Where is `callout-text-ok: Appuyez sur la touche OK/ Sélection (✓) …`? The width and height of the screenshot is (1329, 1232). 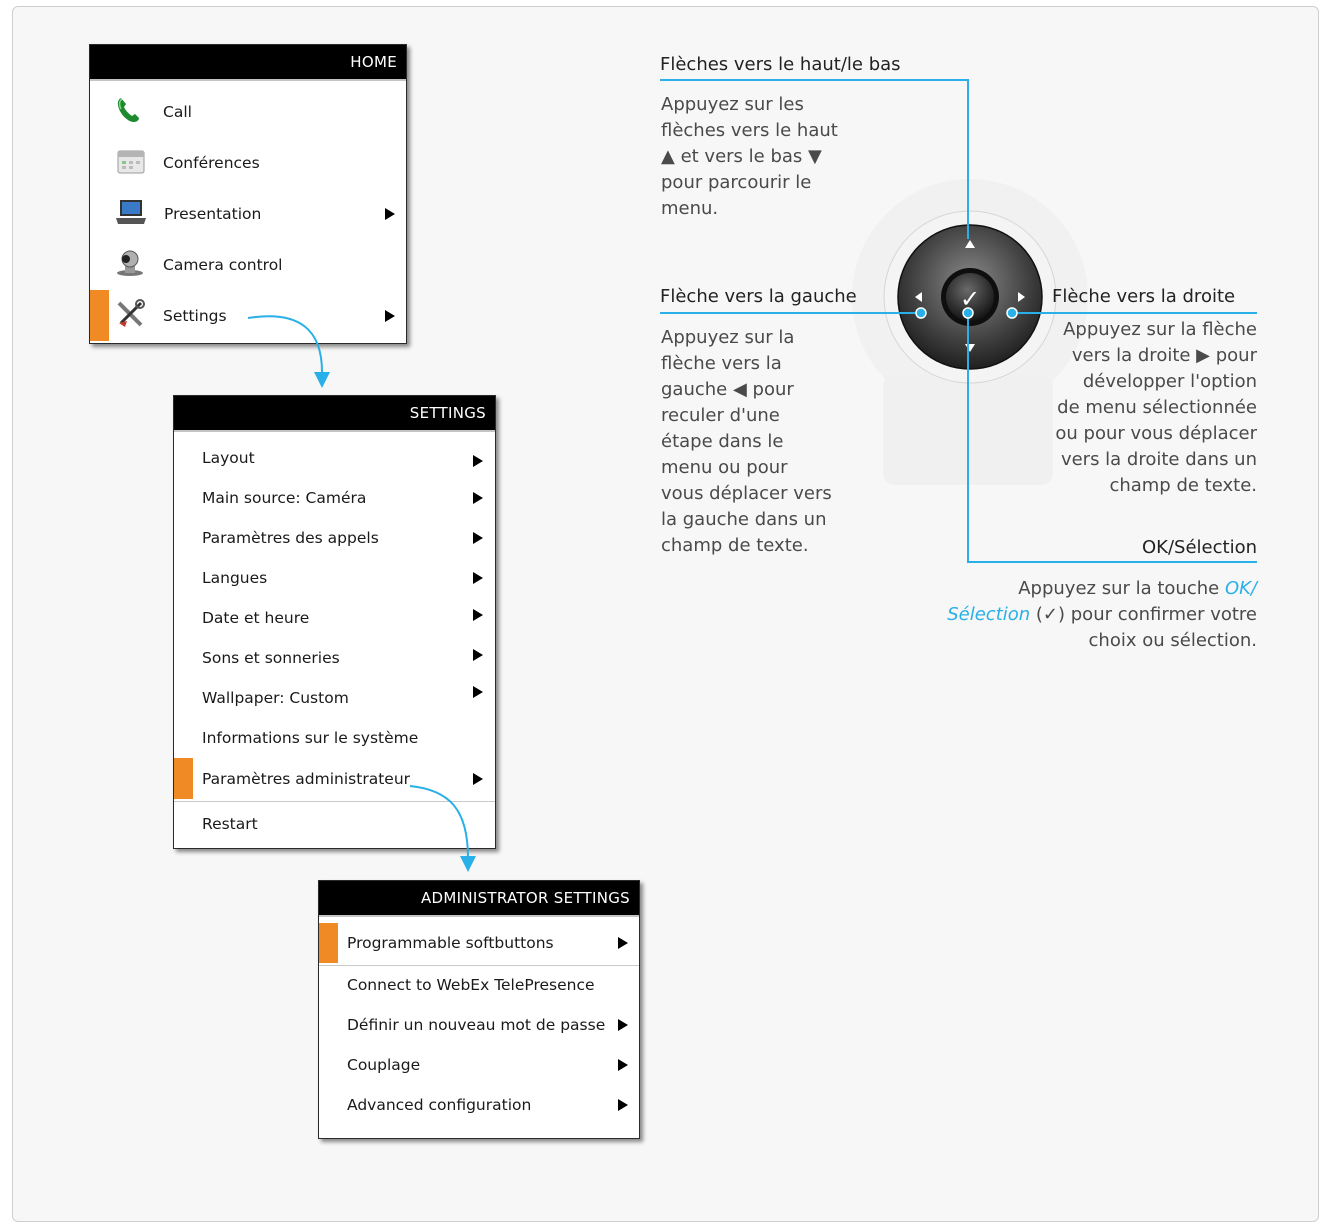
callout-text-ok: Appuyez sur la touche OK/ Sélection (✓) … is located at coordinates (1102, 614).